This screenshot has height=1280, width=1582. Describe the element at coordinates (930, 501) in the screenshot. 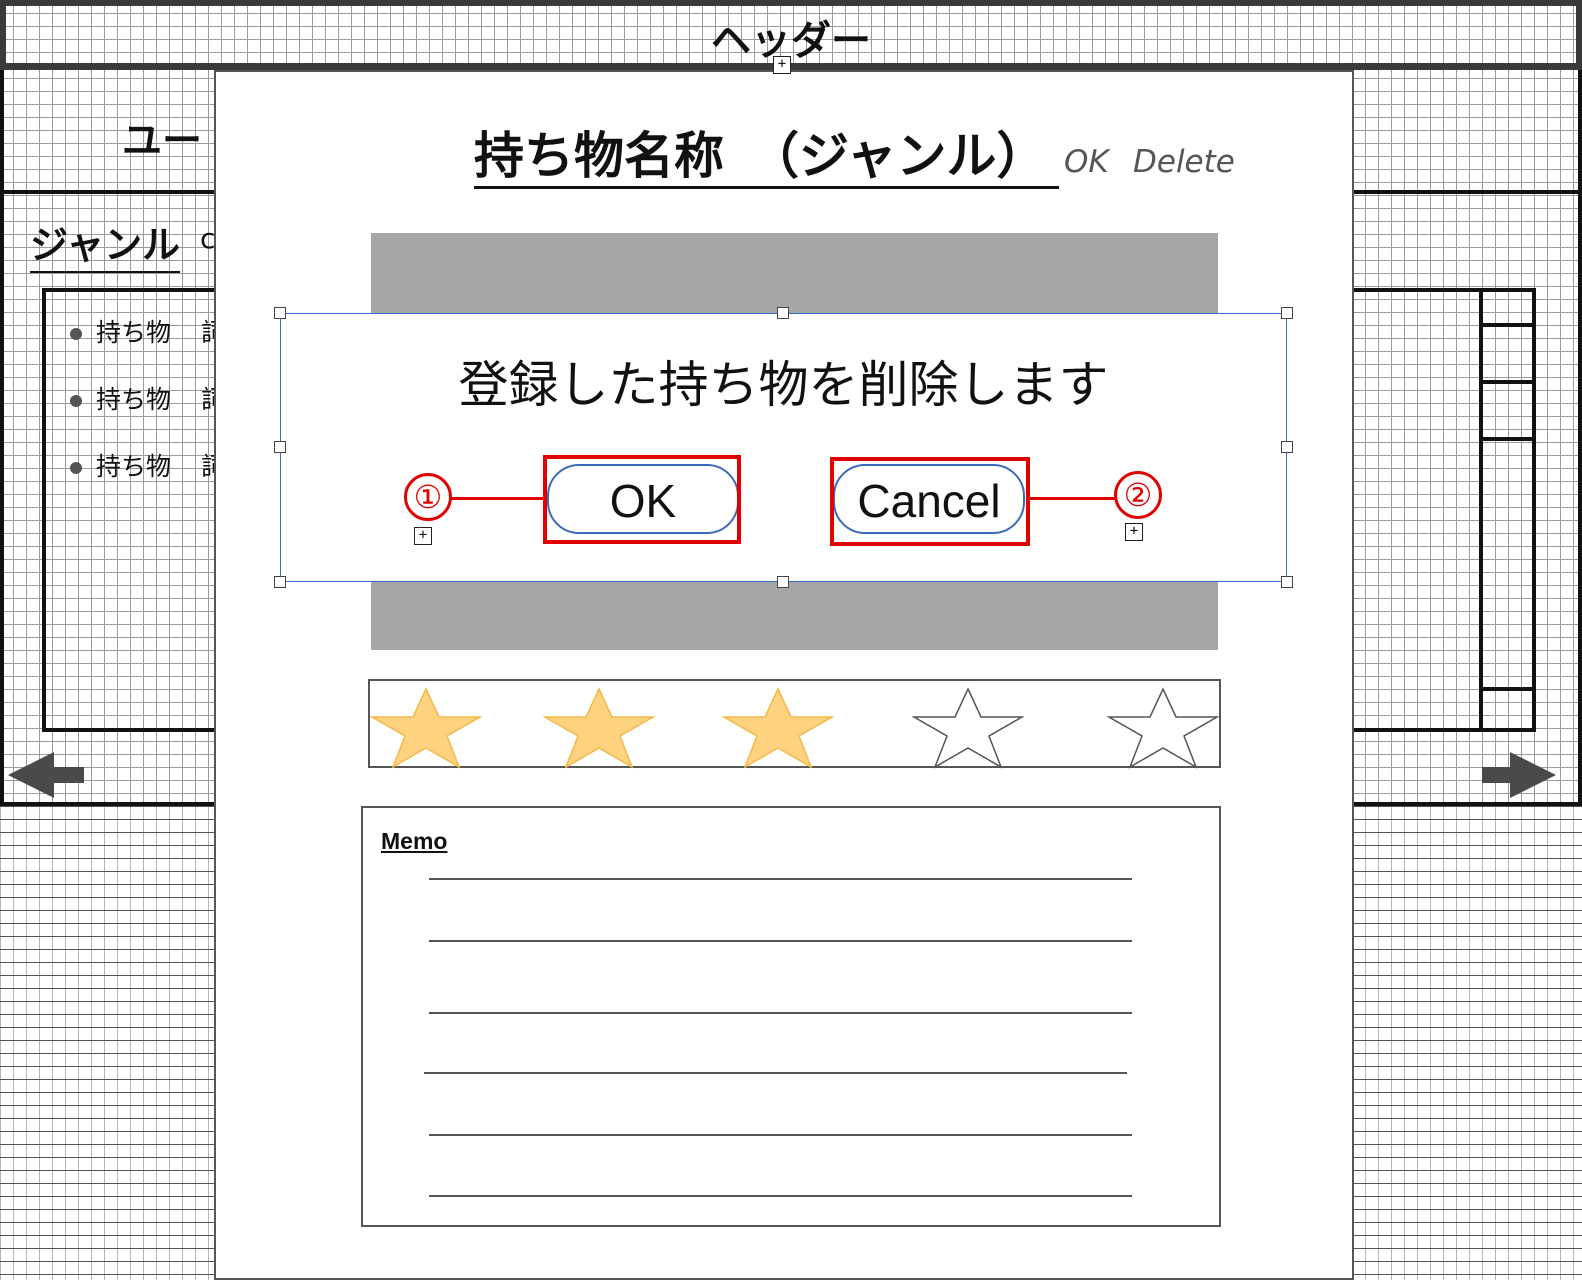

I see `cancel-button-highlight` at that location.